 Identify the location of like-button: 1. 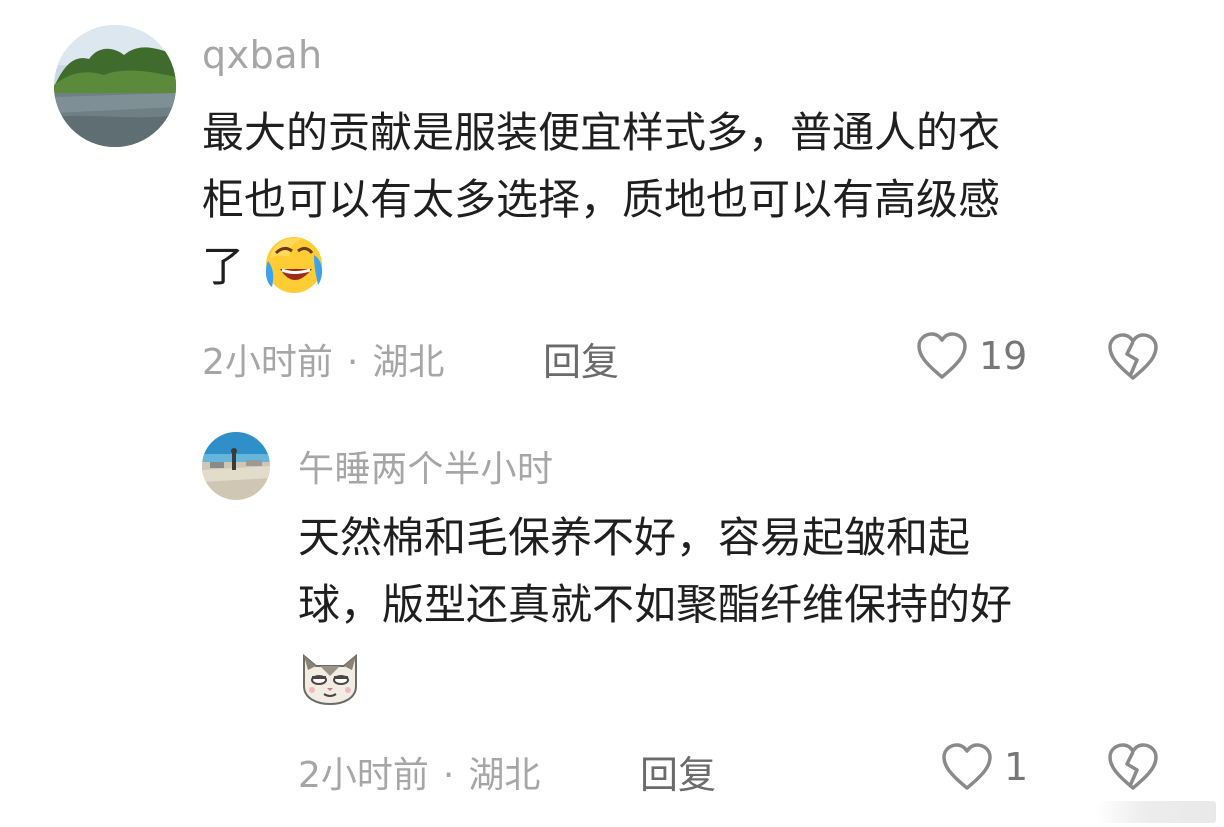
(984, 767).